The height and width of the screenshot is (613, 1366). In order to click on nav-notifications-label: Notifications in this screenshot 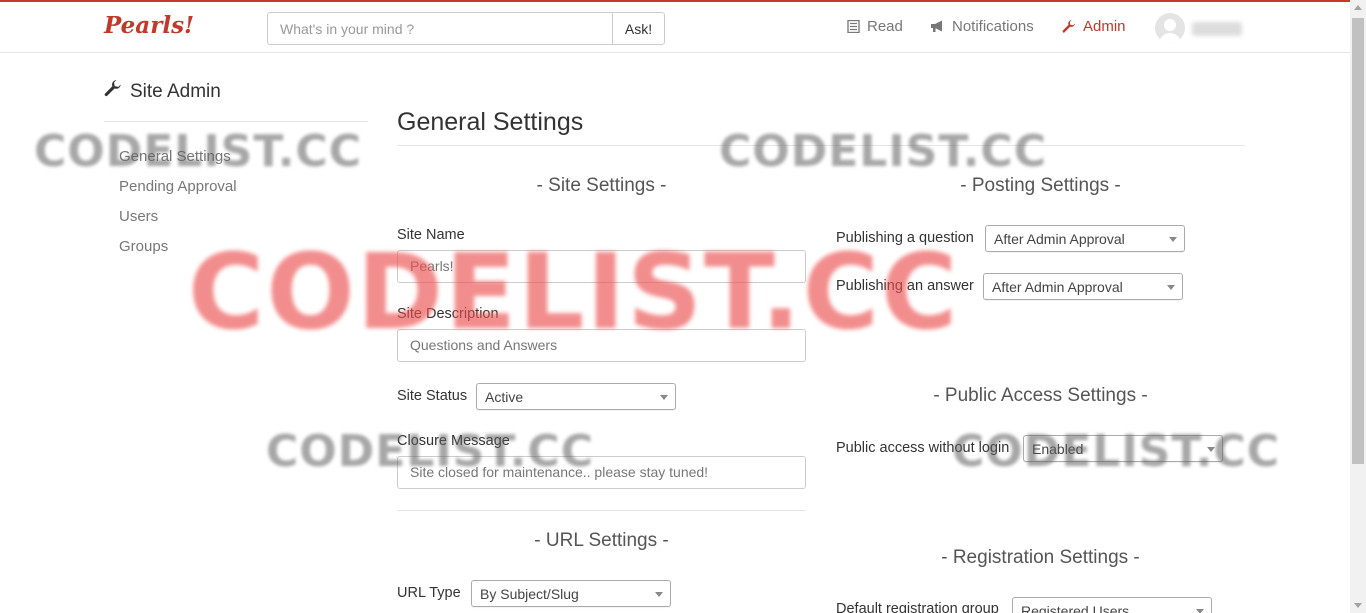, I will do `click(993, 26)`.